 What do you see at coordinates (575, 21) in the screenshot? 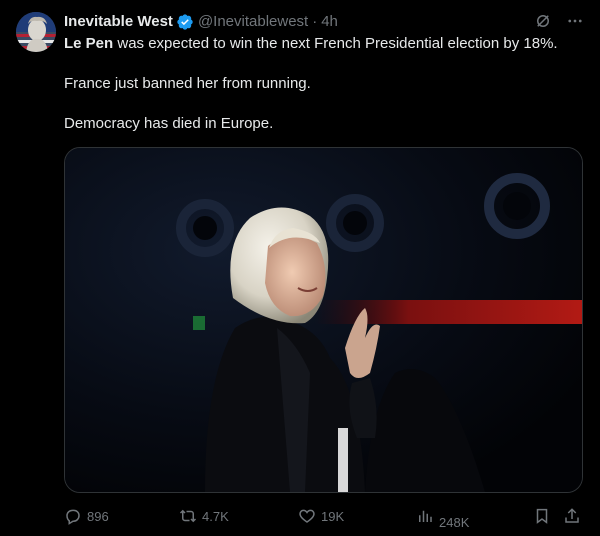
I see `more-icon` at bounding box center [575, 21].